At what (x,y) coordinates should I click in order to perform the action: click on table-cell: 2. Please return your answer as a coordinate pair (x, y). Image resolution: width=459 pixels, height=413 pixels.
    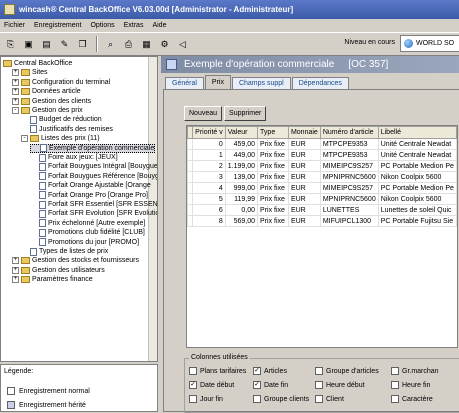
    Looking at the image, I should click on (209, 166).